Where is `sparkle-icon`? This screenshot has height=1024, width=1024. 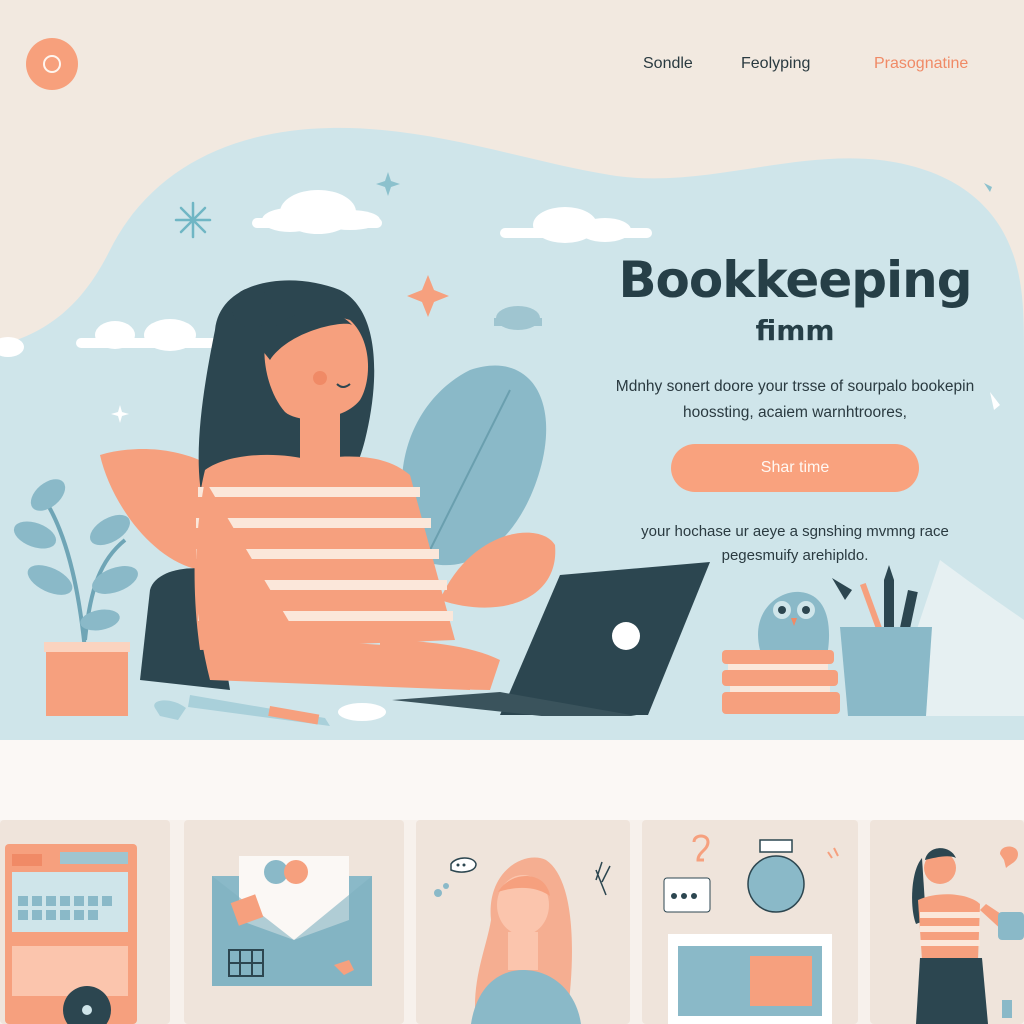
sparkle-icon is located at coordinates (193, 220).